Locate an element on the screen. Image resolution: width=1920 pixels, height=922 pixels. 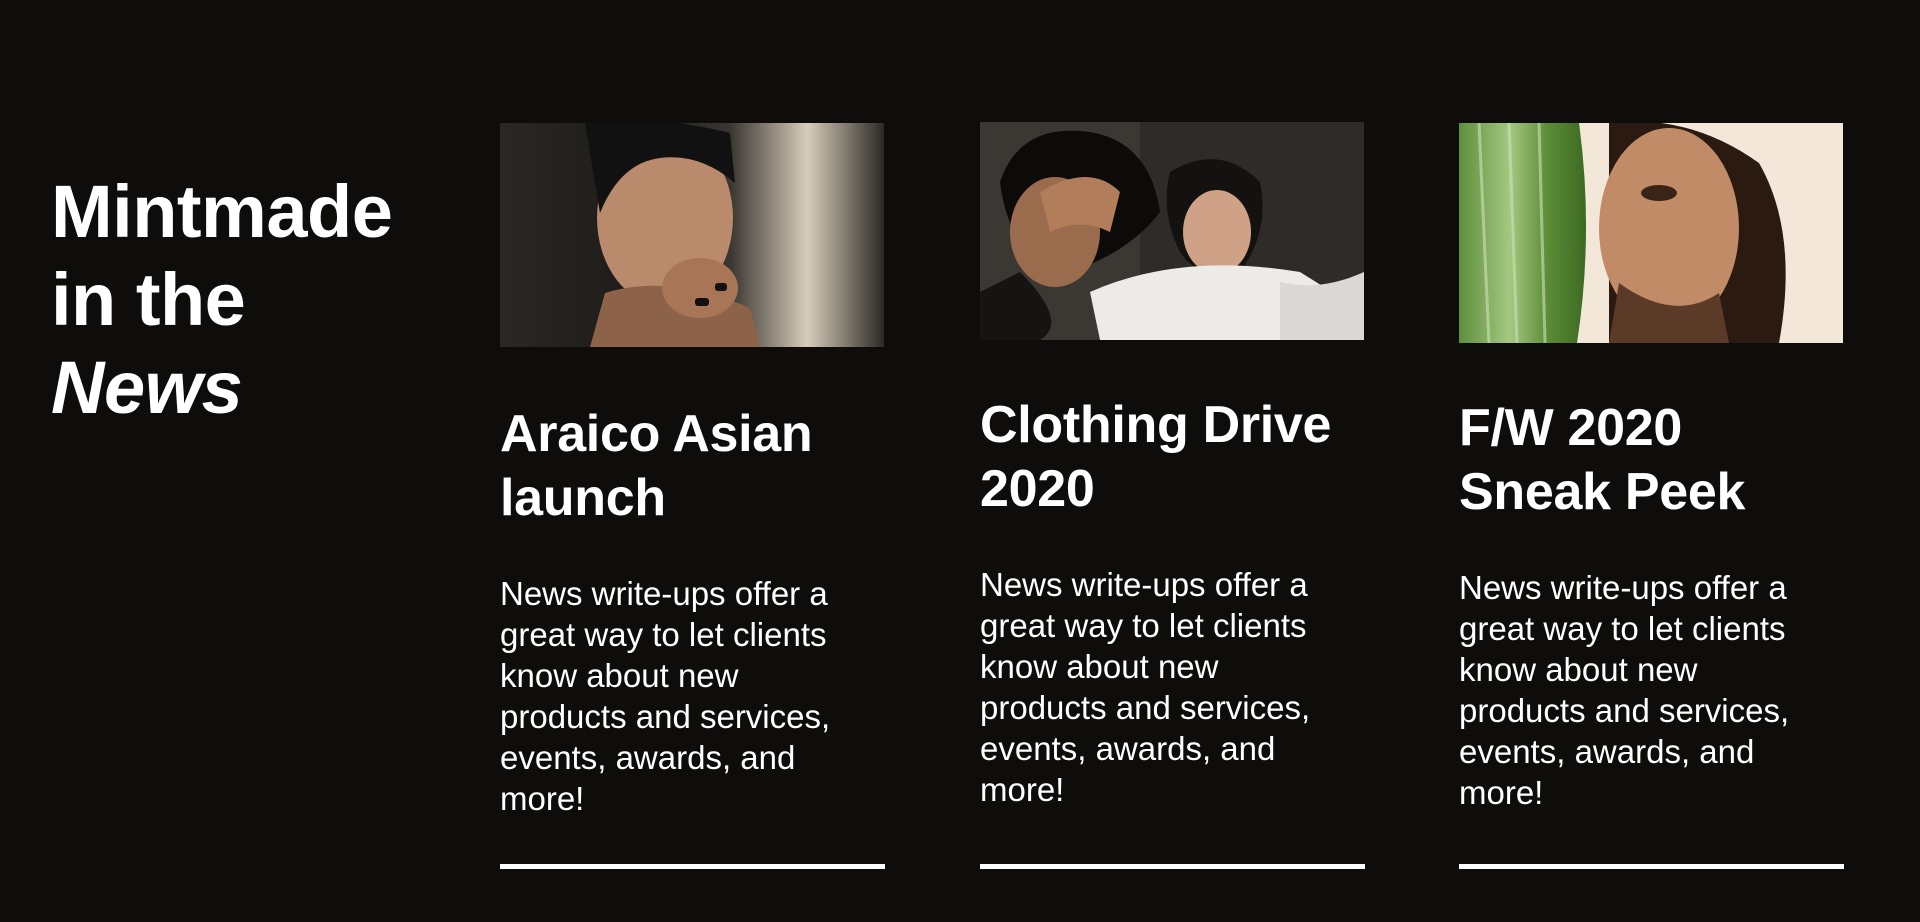
section-title-line-1: Mintmade is located at coordinates (222, 211).